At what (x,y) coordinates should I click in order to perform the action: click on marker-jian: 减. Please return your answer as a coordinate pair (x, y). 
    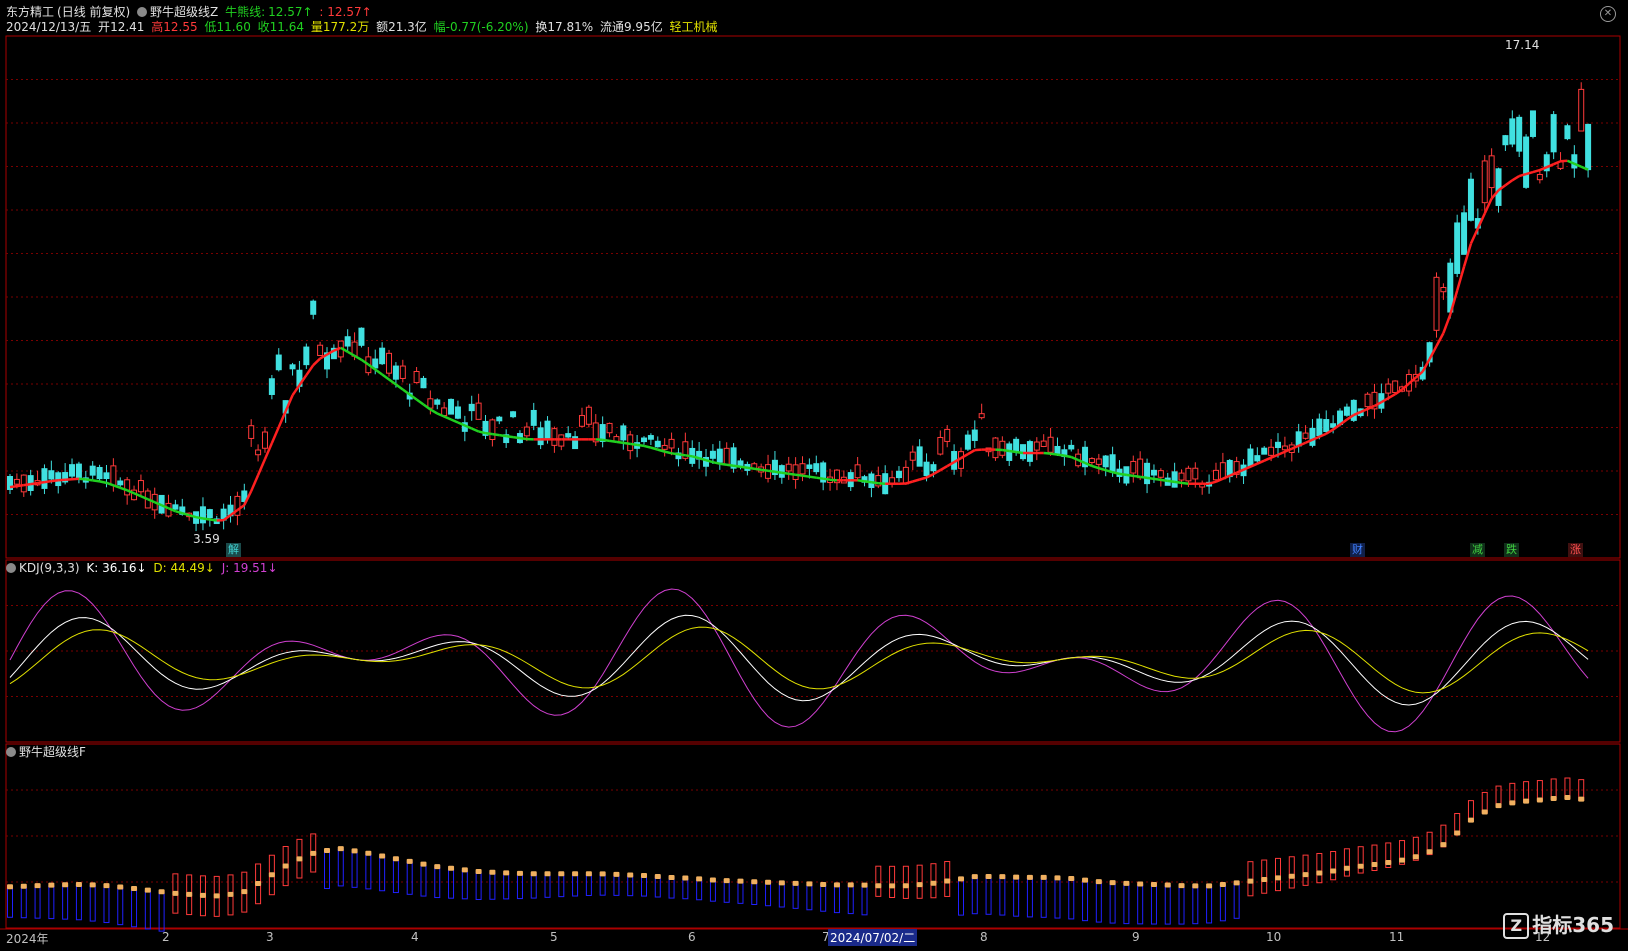
    Looking at the image, I should click on (1477, 550).